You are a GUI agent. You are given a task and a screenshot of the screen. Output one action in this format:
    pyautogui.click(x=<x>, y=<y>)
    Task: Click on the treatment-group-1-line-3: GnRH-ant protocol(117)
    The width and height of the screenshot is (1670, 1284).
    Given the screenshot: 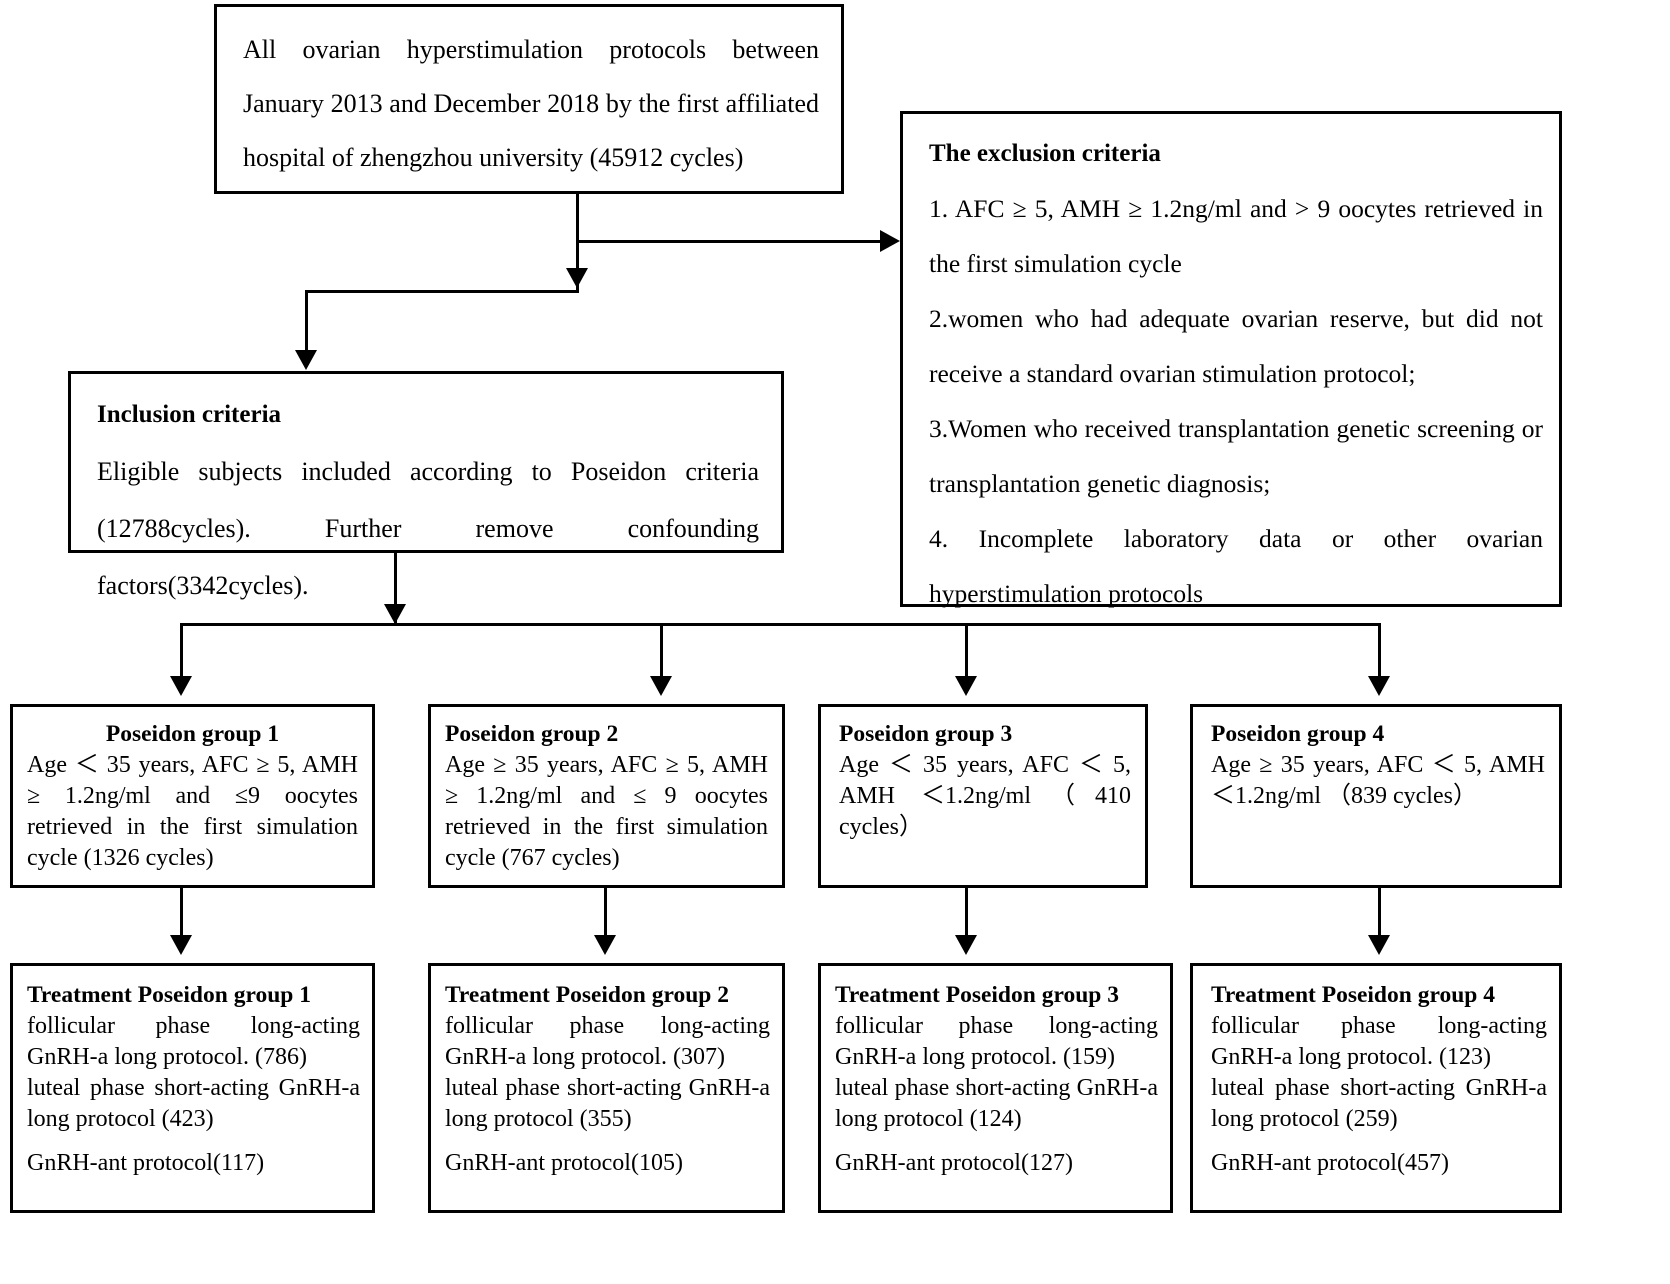 What is the action you would take?
    pyautogui.click(x=146, y=1163)
    